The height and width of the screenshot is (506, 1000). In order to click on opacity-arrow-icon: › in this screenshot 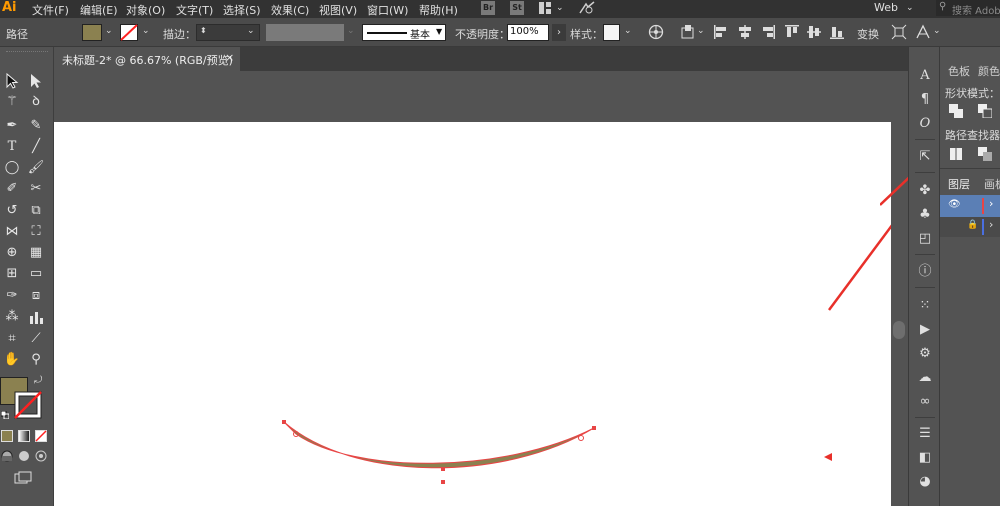, I will do `click(559, 32)`.